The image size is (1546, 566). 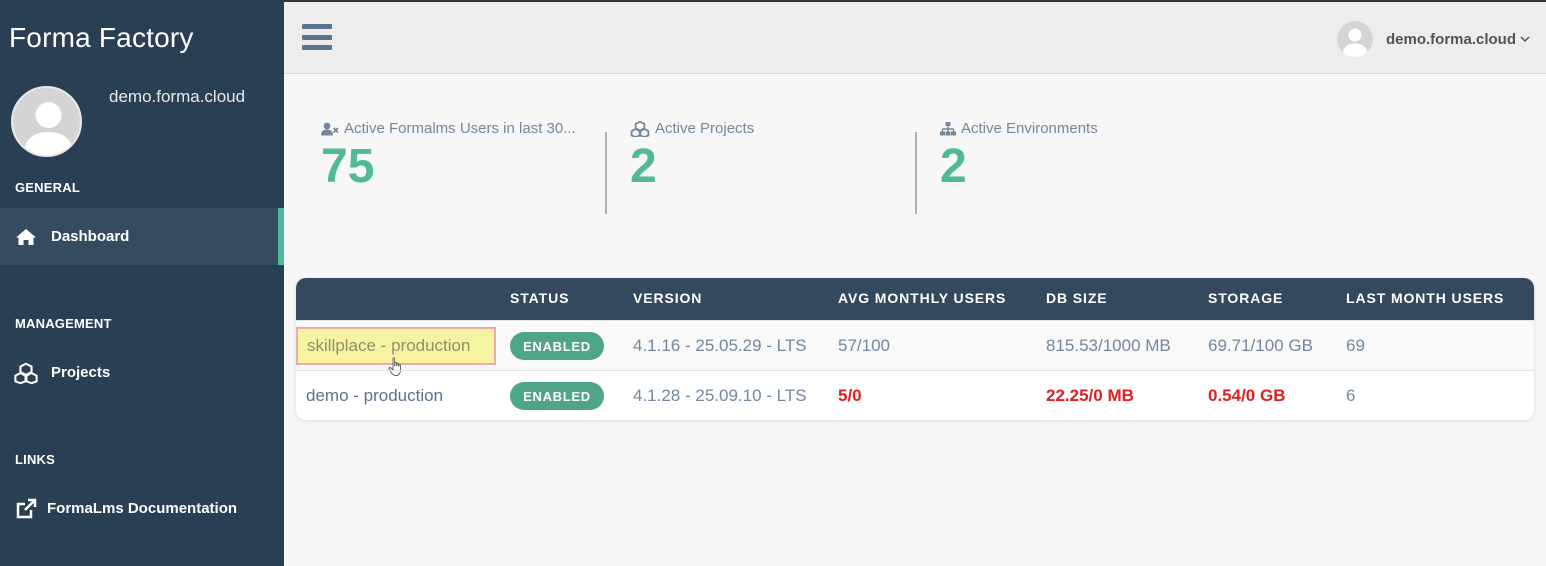 I want to click on stat-label: Active Projects, so click(x=705, y=128).